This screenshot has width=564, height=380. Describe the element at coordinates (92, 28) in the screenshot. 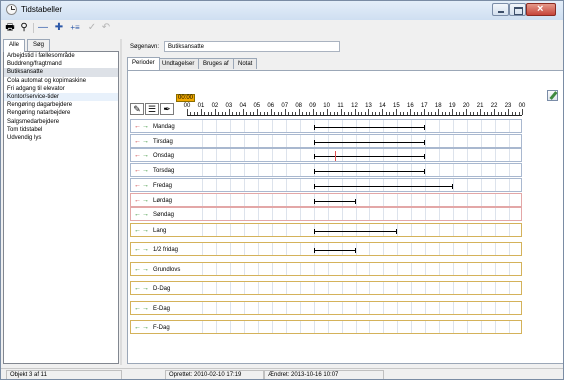

I see `checkmark-icon: ✓` at that location.